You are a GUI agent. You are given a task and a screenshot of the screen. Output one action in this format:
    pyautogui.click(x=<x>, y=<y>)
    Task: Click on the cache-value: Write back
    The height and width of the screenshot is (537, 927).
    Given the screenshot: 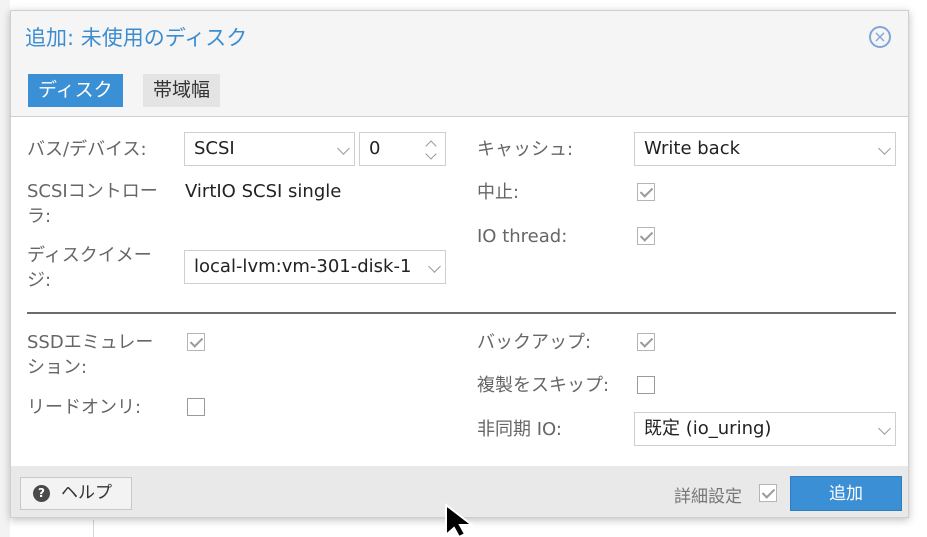 What is the action you would take?
    pyautogui.click(x=692, y=148)
    